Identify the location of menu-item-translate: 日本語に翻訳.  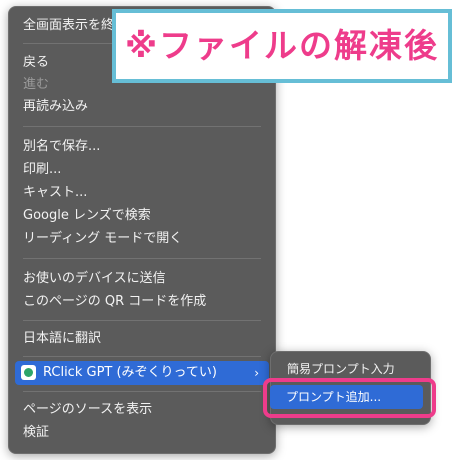
(144, 339).